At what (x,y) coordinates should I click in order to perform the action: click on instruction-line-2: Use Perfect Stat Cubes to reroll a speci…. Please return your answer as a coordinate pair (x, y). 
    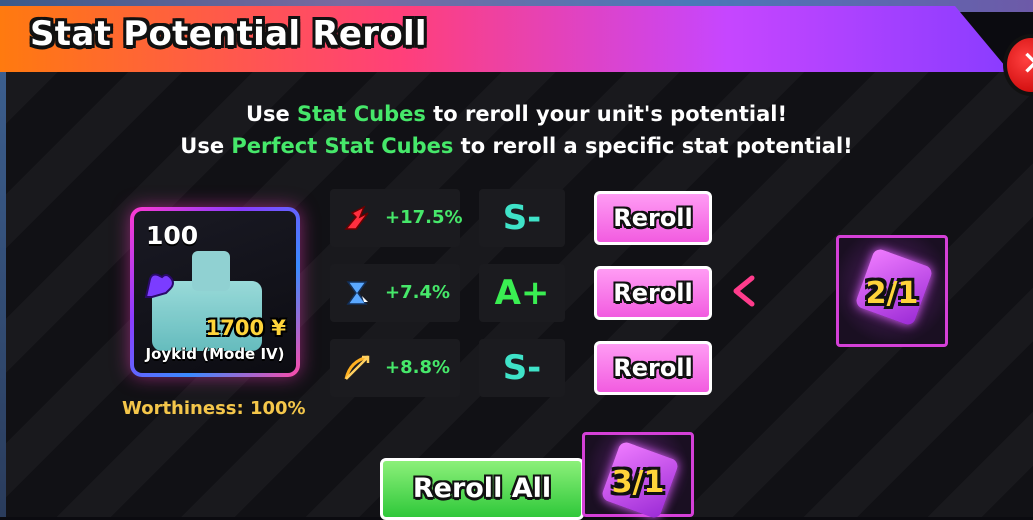
    Looking at the image, I should click on (516, 146).